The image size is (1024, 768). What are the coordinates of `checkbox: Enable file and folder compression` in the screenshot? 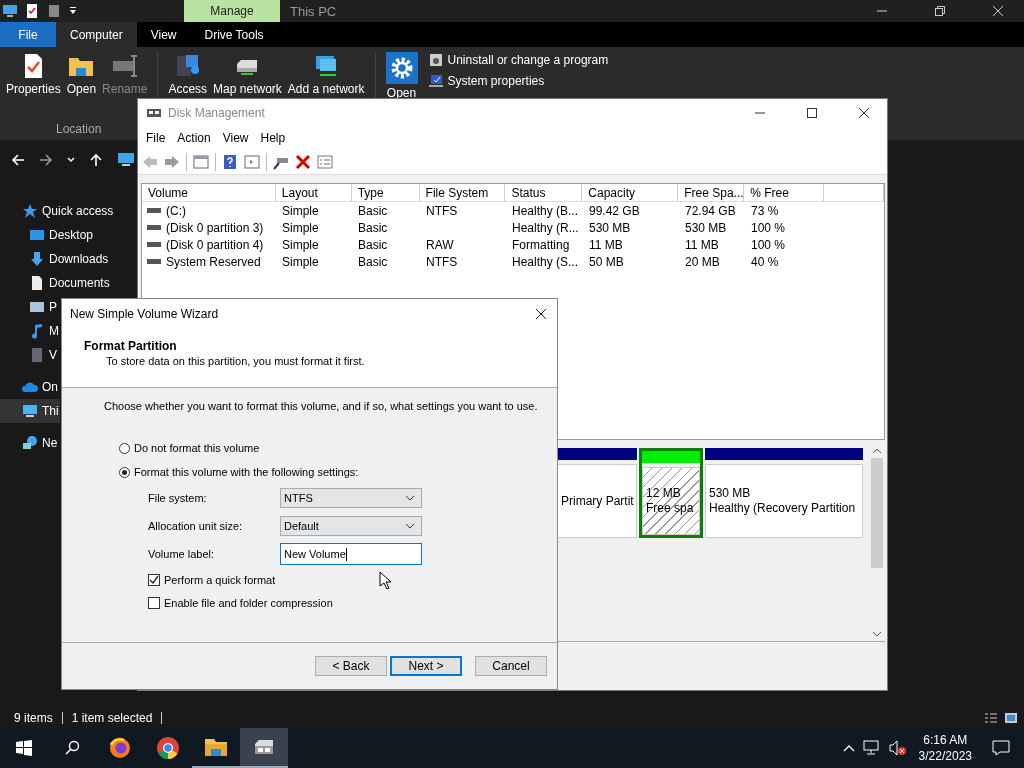 It's located at (352, 602).